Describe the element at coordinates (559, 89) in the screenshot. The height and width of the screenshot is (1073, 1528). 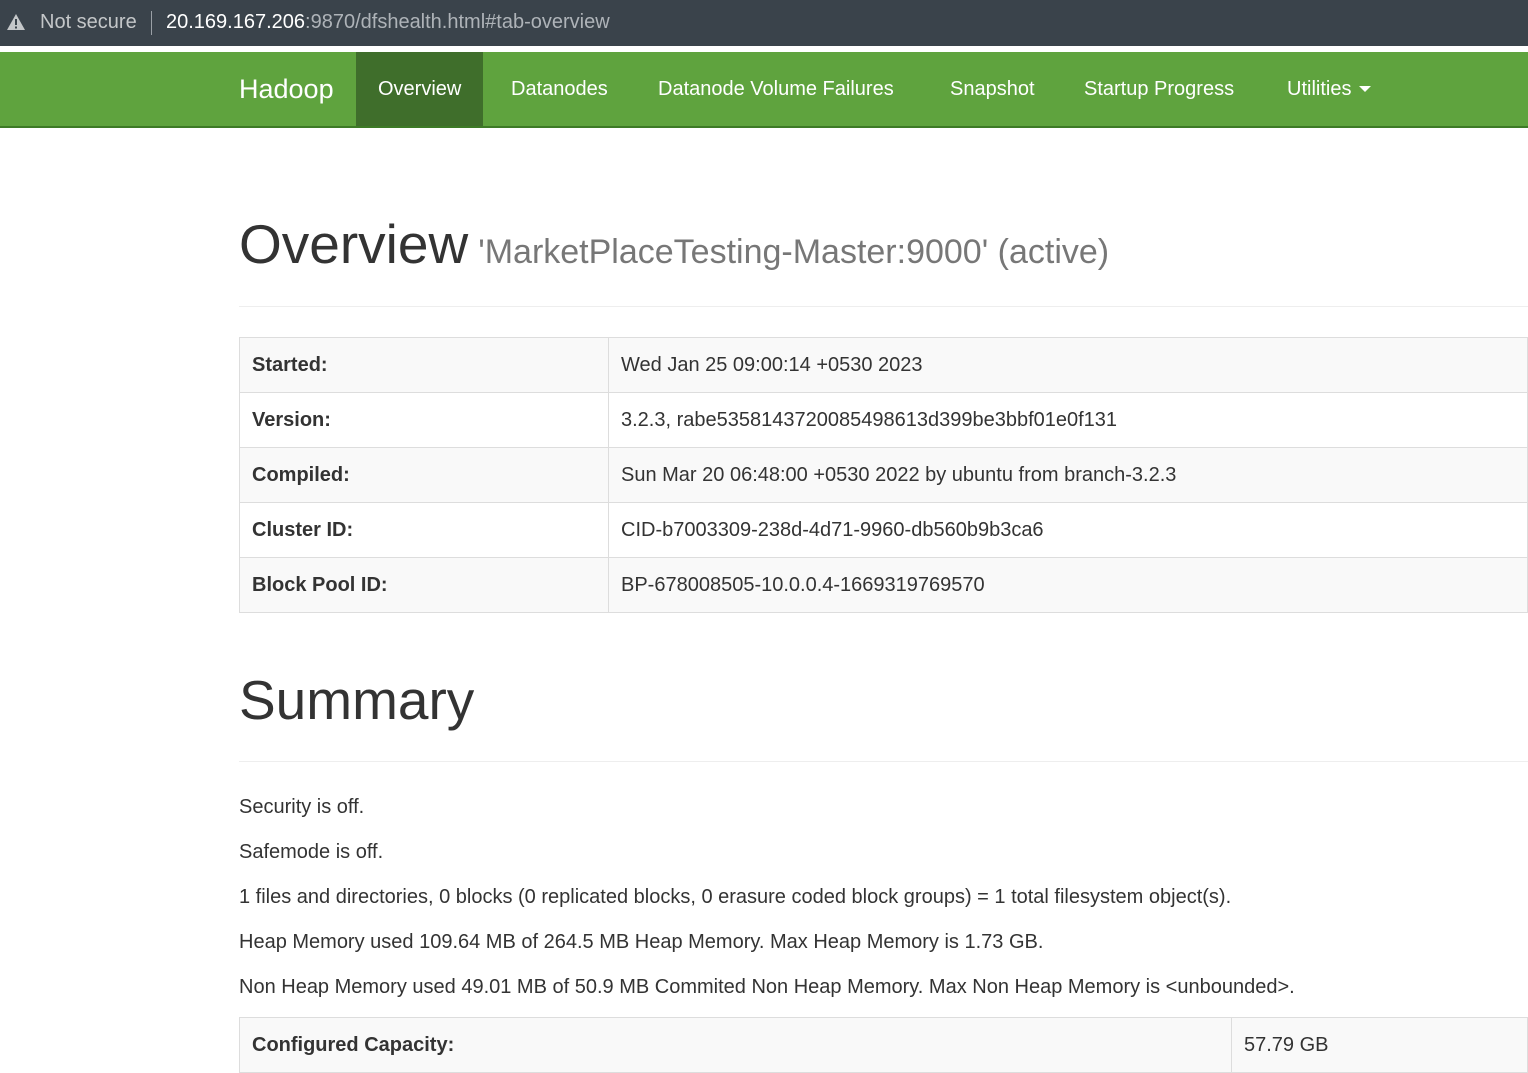
I see `nav-item-datanodes: Datanodes` at that location.